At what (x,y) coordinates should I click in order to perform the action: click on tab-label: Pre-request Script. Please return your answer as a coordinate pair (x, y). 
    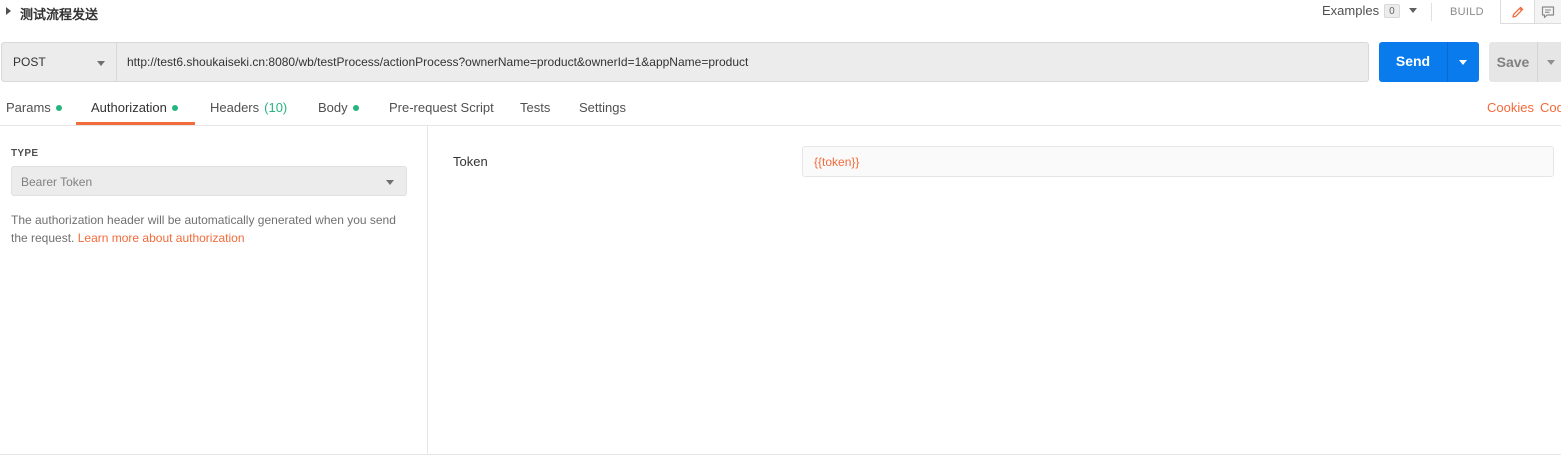
    Looking at the image, I should click on (441, 107).